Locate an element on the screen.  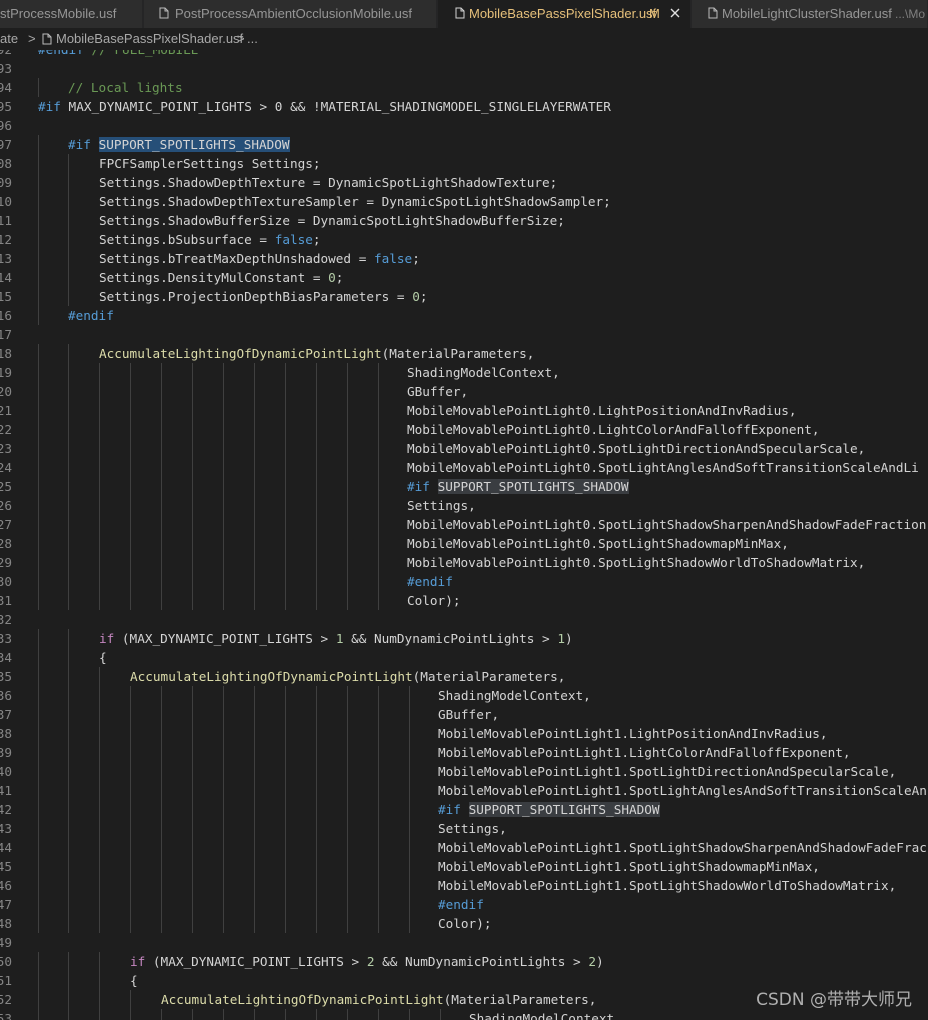
line-number: 52 is located at coordinates (6, 999).